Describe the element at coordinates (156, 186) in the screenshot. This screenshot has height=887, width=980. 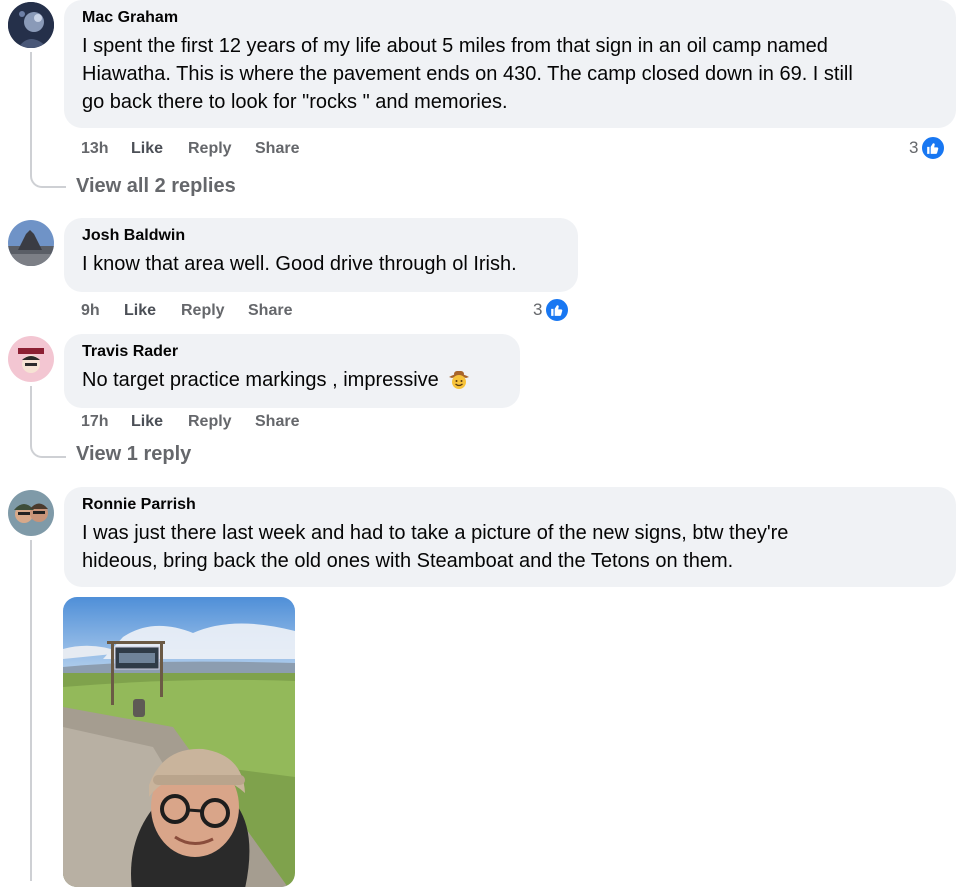
I see `view-replies-link: View all 2 replies` at that location.